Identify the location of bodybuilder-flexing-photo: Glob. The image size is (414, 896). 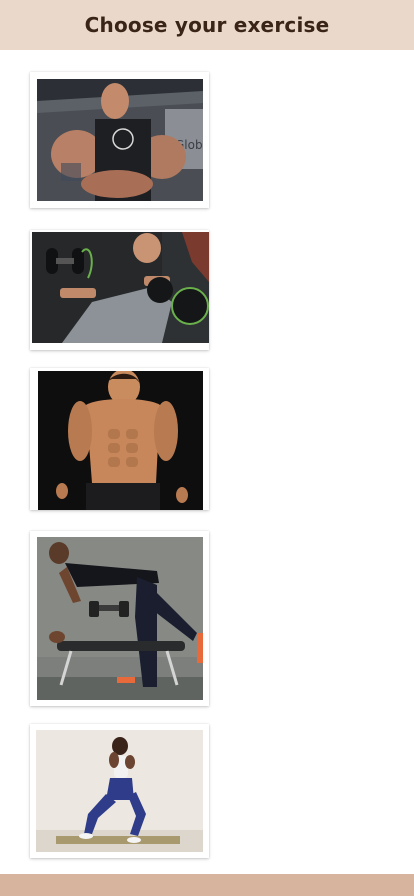
(120, 140).